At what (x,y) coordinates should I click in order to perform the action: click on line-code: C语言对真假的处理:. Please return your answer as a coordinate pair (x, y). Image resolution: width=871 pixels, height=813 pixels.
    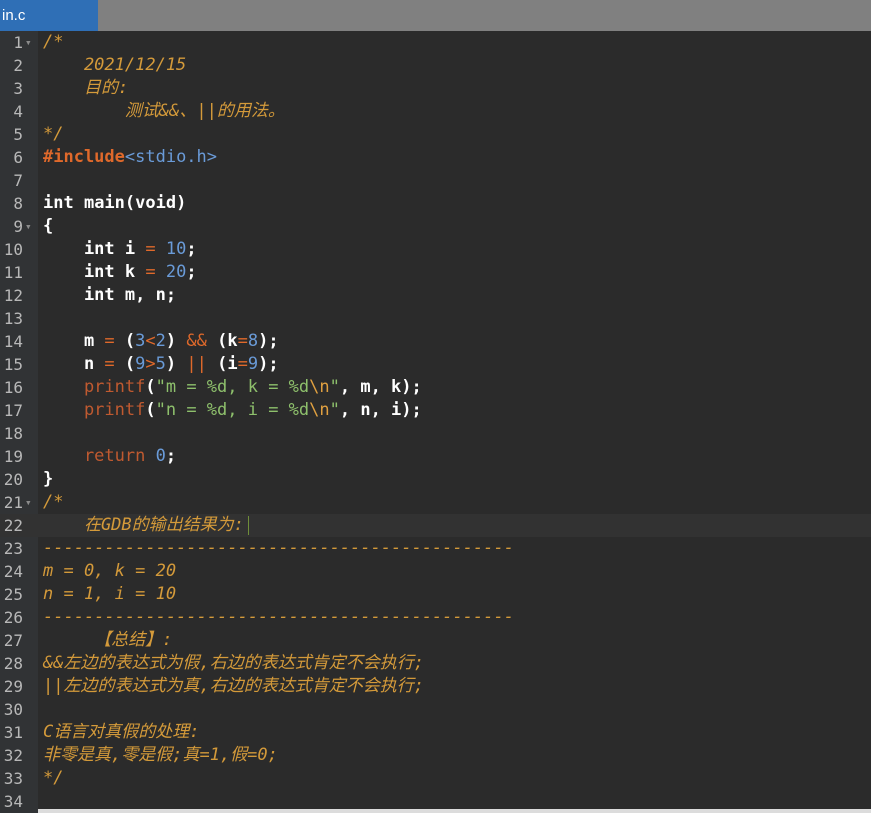
    Looking at the image, I should click on (121, 732).